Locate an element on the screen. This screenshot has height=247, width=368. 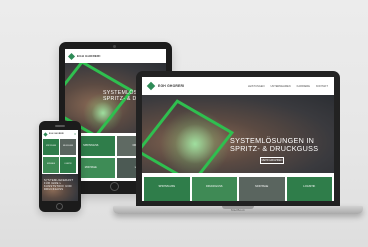
main-menu: LEISTUNGEN UNTERNEHMEN KARRIERE KONTAKT is located at coordinates (285, 86).